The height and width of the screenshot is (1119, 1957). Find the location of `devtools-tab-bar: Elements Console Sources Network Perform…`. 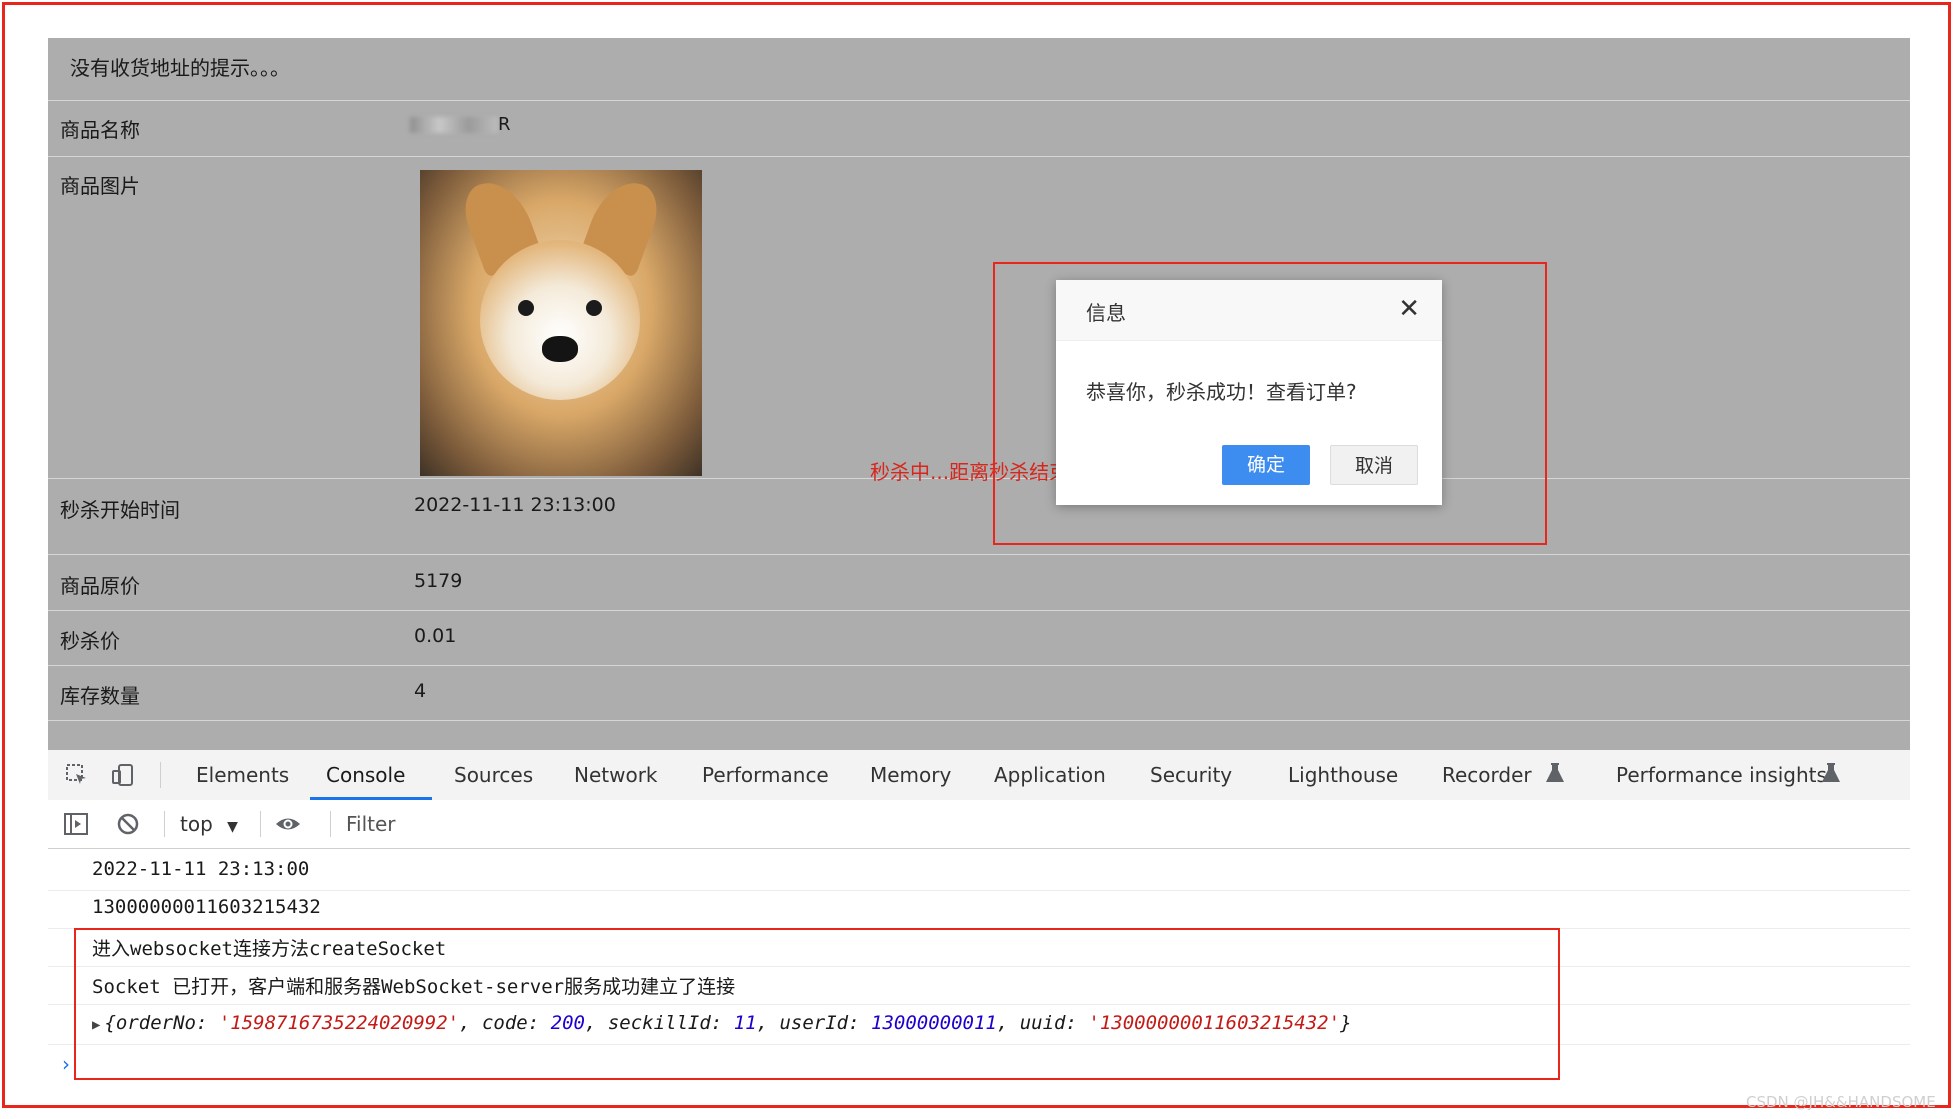

devtools-tab-bar: Elements Console Sources Network Perform… is located at coordinates (979, 775).